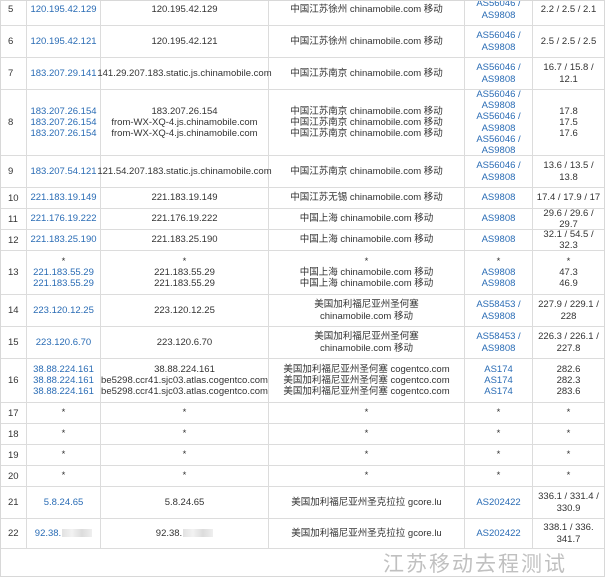  What do you see at coordinates (184, 134) in the screenshot?
I see `hostname-cell-text: from-WX-XQ-4.js.chinamobile.com` at bounding box center [184, 134].